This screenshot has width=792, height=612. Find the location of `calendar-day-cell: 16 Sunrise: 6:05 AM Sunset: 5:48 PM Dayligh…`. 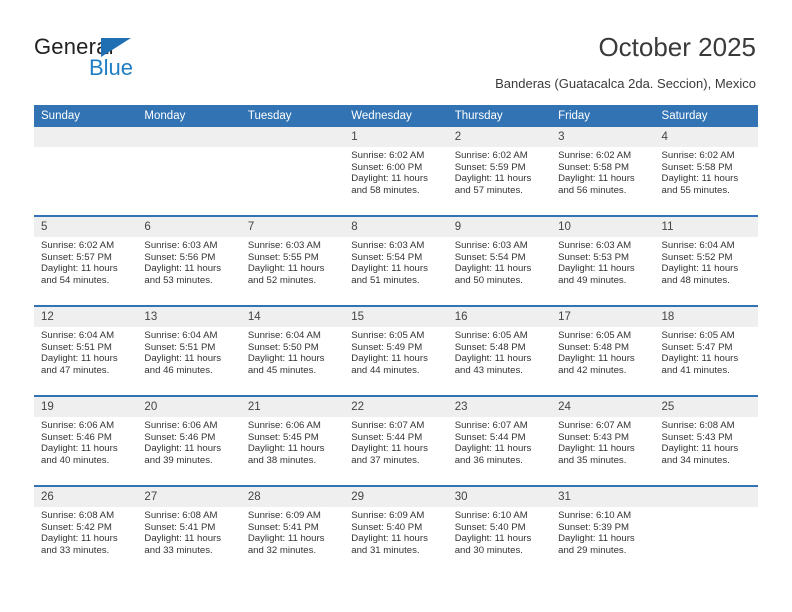

calendar-day-cell: 16 Sunrise: 6:05 AM Sunset: 5:48 PM Dayligh… is located at coordinates (499, 351).